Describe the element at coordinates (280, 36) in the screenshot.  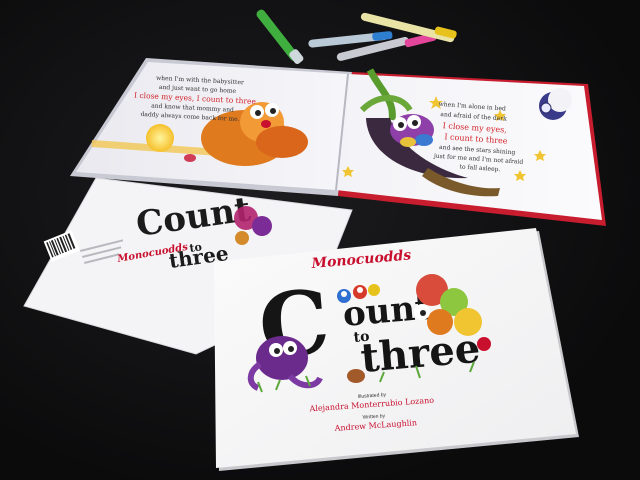
I see `green-marker` at that location.